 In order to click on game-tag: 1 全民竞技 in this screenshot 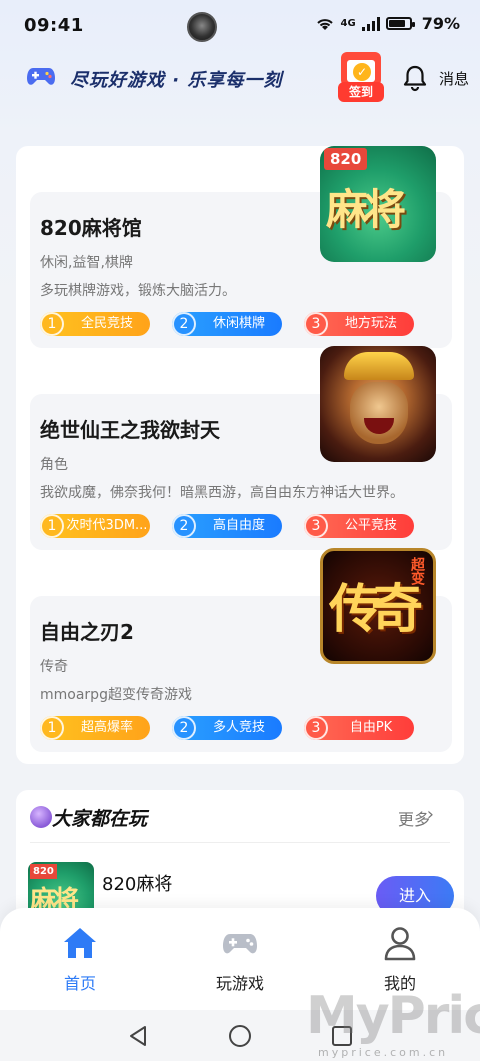, I will do `click(95, 324)`.